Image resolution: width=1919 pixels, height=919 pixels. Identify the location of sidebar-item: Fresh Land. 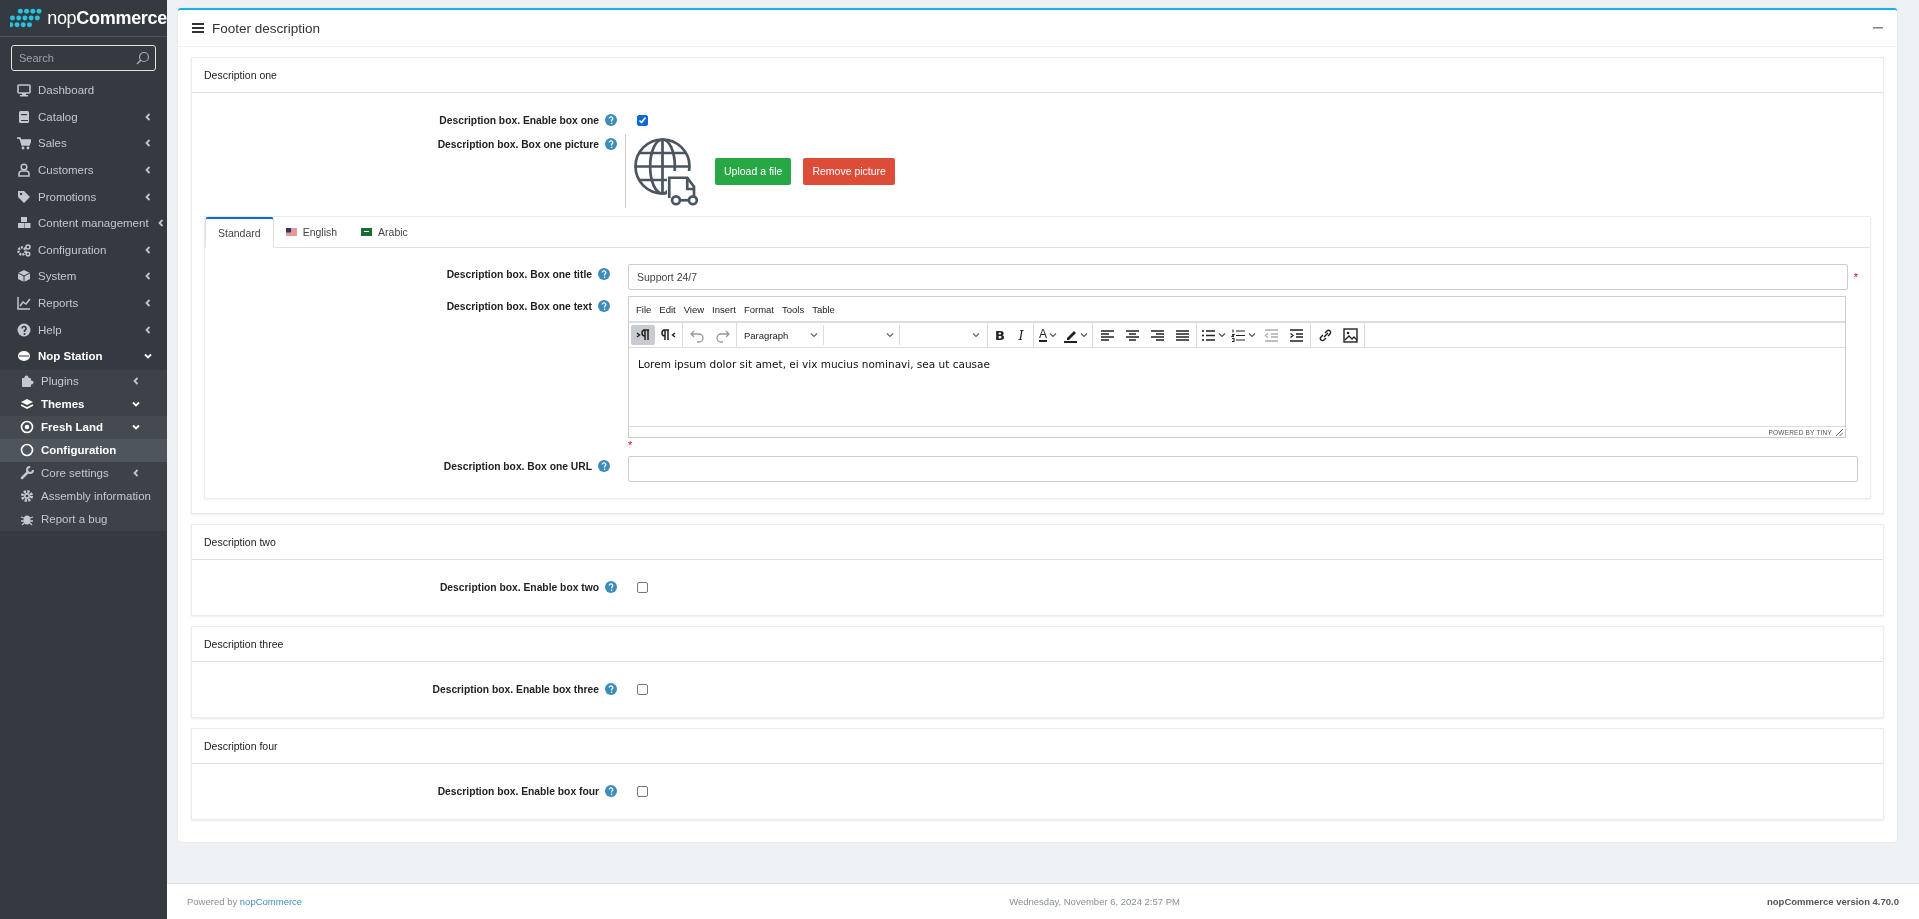
(83, 427).